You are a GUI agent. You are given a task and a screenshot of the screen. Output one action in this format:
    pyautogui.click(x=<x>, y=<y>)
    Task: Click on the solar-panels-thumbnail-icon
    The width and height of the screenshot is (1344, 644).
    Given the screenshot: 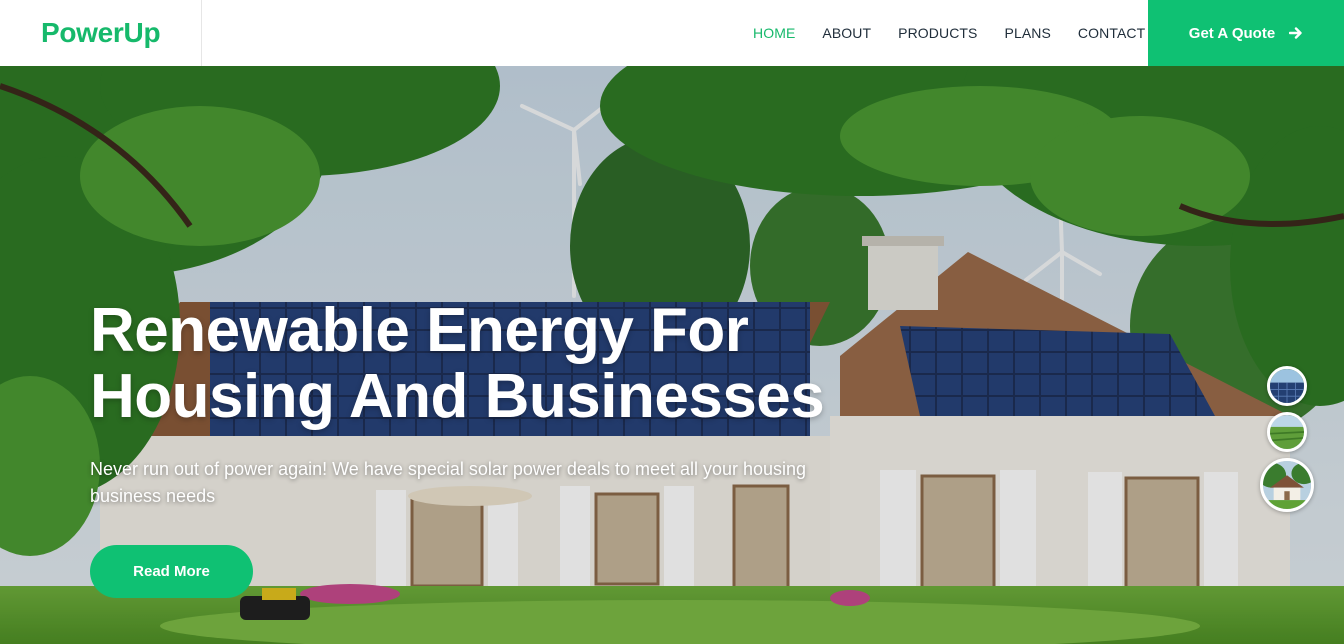 What is the action you would take?
    pyautogui.click(x=1287, y=386)
    